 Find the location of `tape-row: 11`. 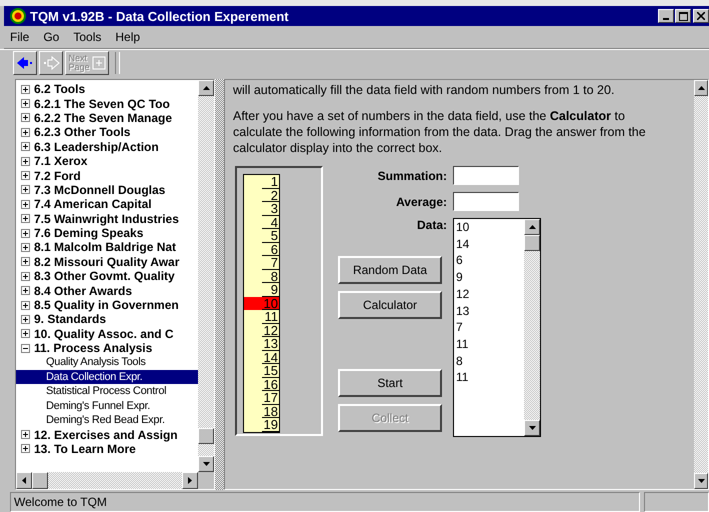

tape-row: 11 is located at coordinates (261, 317).